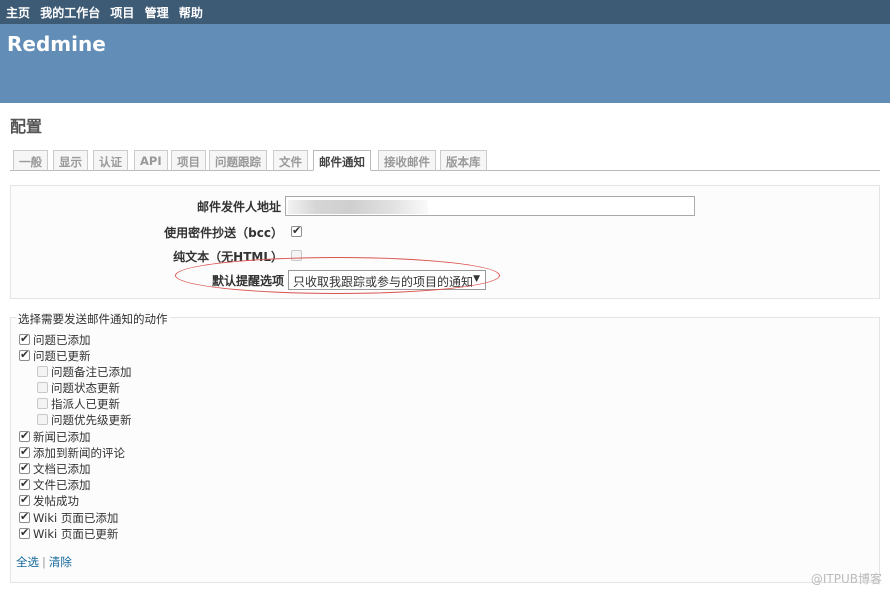  I want to click on check-links: 全选 | 清除, so click(44, 562).